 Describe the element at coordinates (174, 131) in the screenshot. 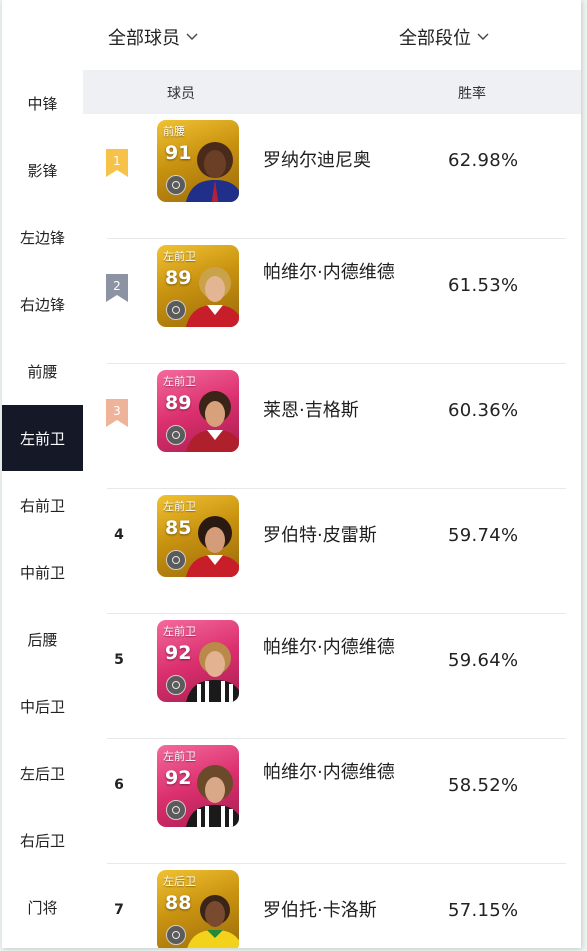

I see `card-position: 前腰` at that location.